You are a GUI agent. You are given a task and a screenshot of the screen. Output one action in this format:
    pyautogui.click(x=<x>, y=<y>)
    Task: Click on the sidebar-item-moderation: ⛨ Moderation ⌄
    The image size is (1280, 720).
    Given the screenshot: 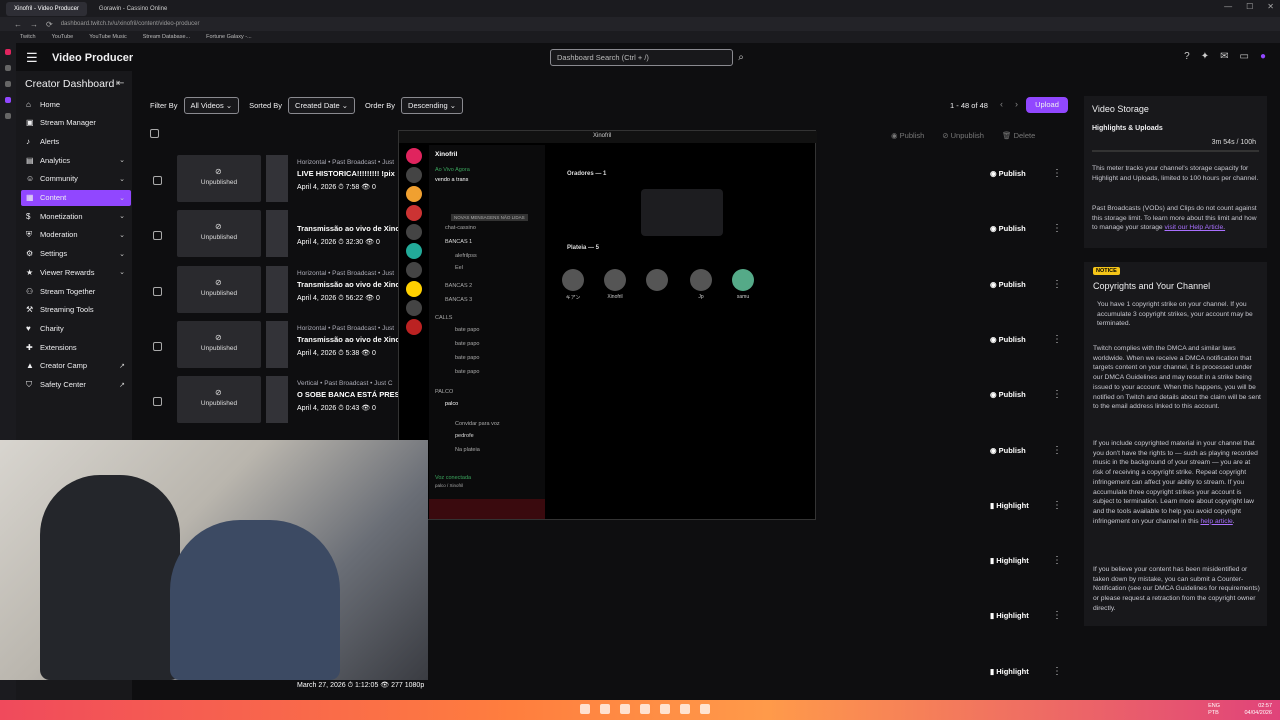 What is the action you would take?
    pyautogui.click(x=76, y=235)
    